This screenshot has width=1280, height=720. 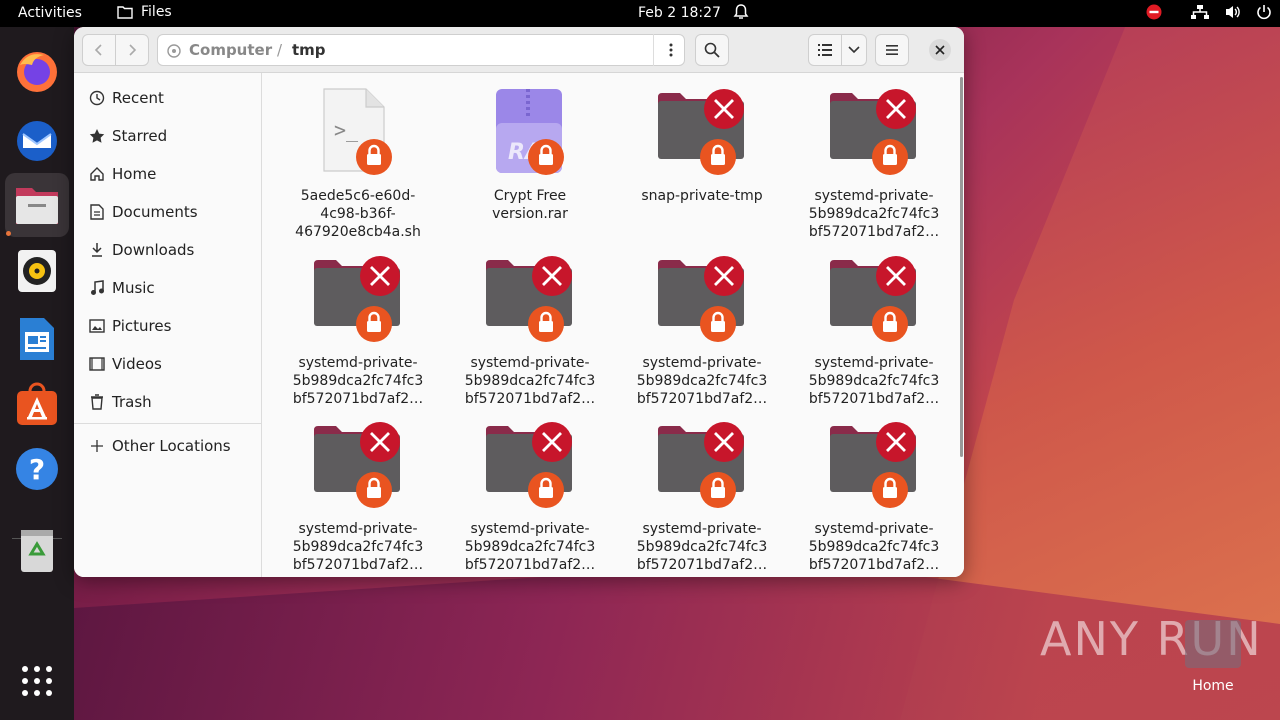 I want to click on files-icon, so click(x=37, y=205).